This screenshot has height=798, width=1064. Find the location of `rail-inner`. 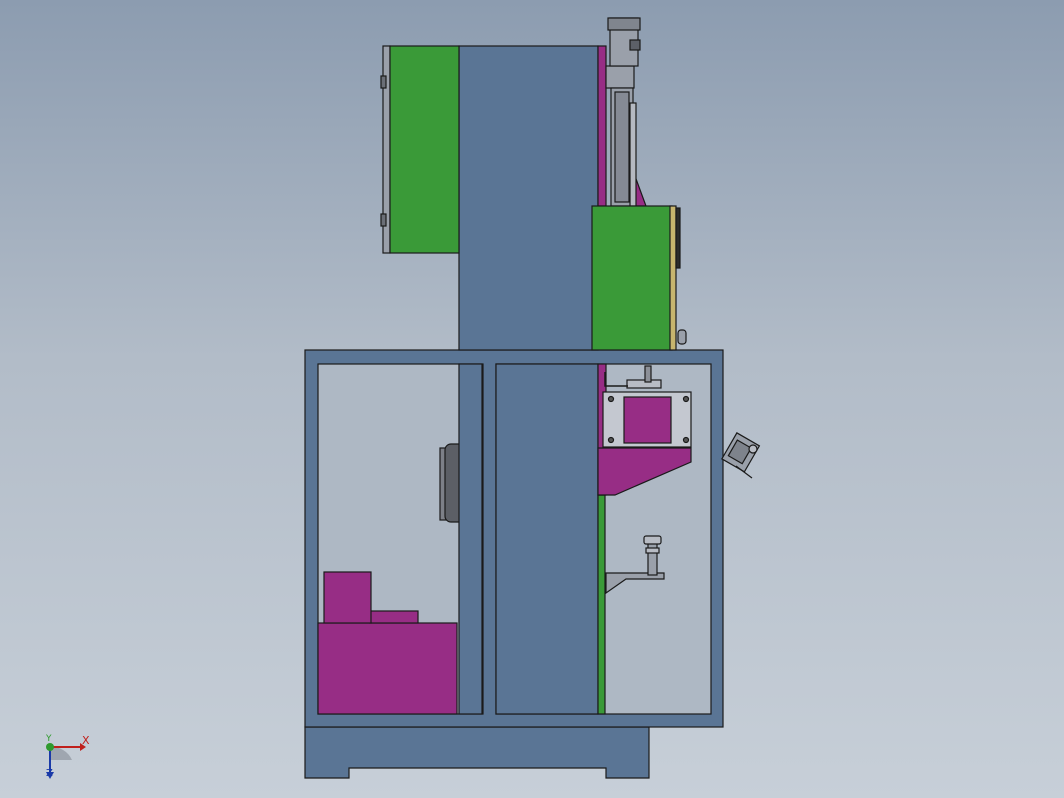

rail-inner is located at coordinates (622, 147).